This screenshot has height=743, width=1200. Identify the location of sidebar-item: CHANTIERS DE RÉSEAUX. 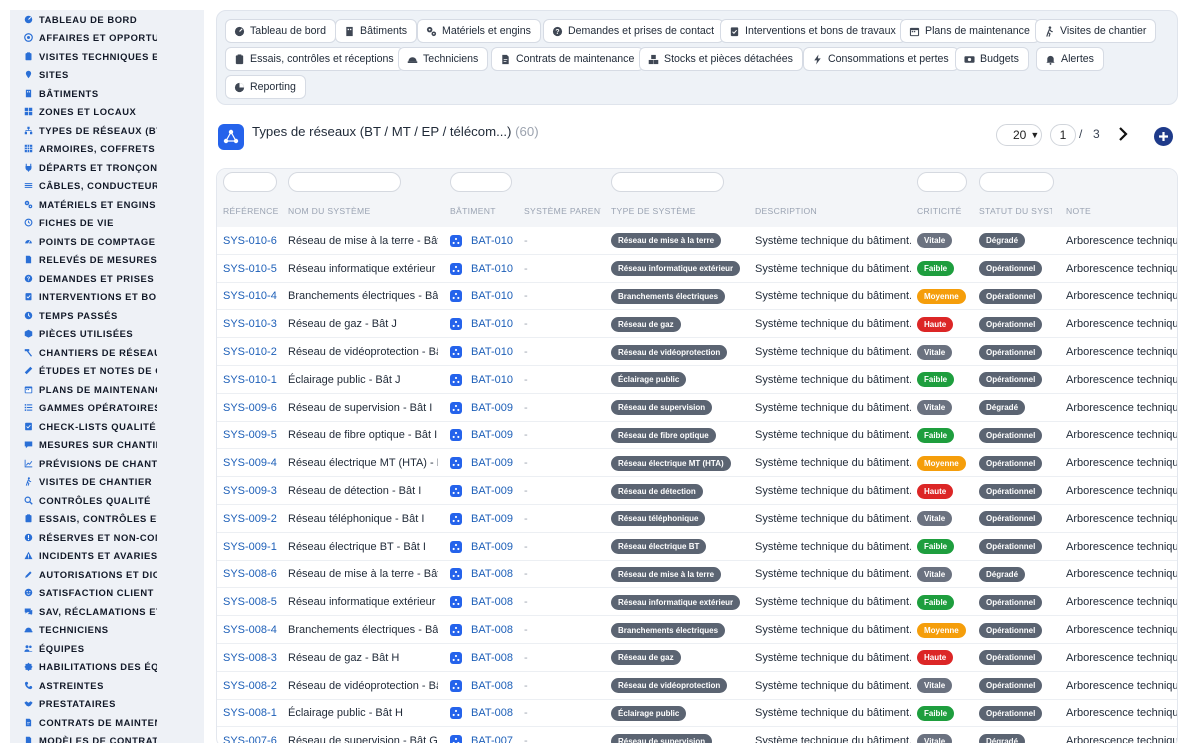
(107, 352).